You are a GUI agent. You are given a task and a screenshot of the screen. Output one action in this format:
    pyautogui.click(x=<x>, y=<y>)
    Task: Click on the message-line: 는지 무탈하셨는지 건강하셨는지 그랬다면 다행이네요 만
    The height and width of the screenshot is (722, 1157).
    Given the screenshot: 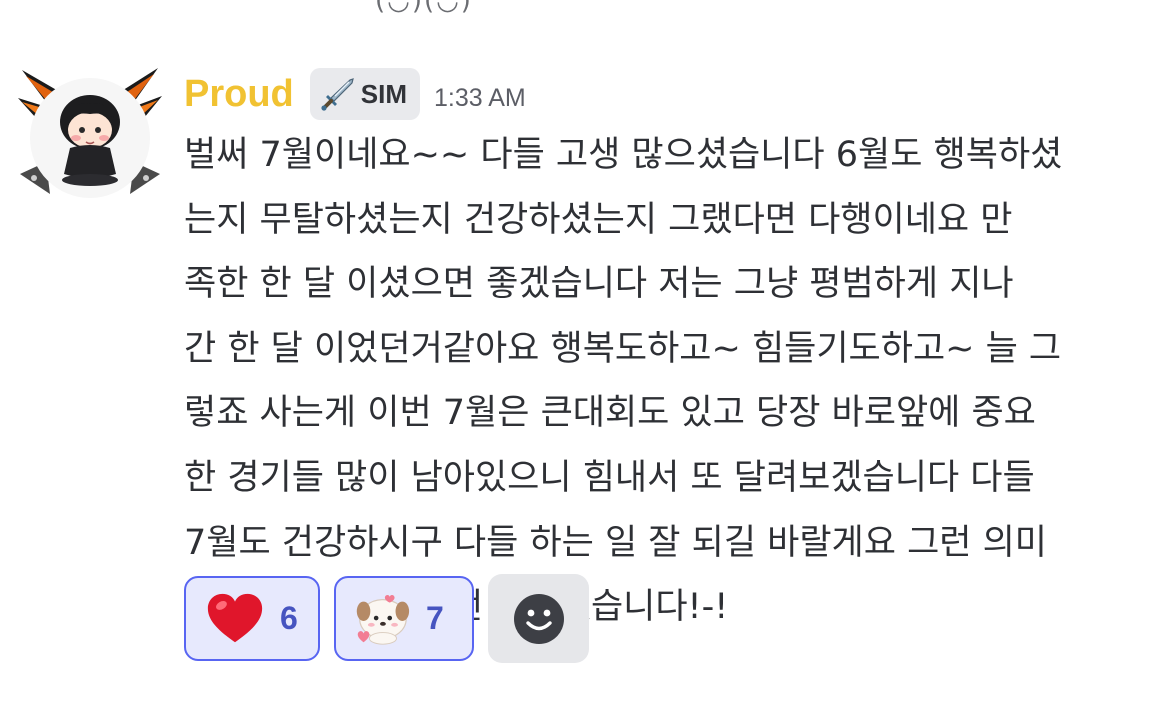 What is the action you would take?
    pyautogui.click(x=598, y=219)
    